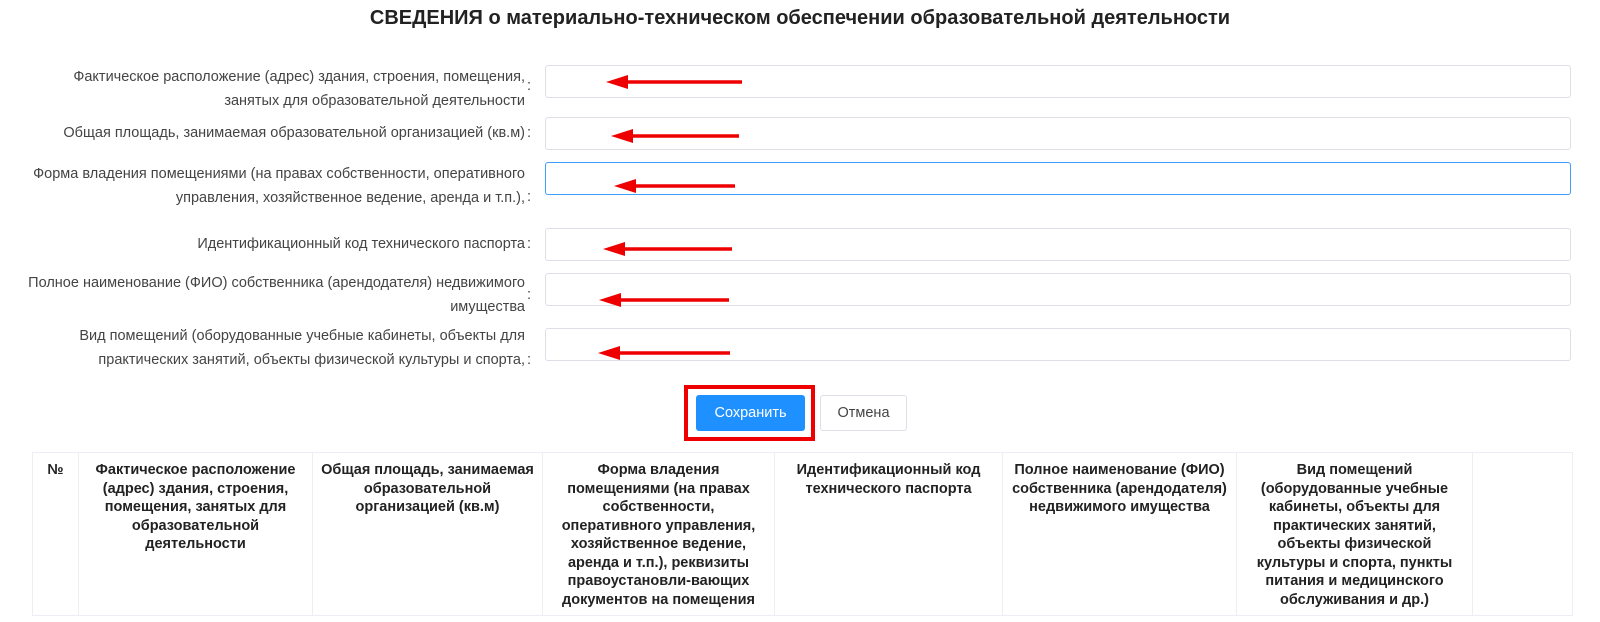 The image size is (1600, 622). Describe the element at coordinates (55, 534) in the screenshot. I see `column-header-number: №` at that location.